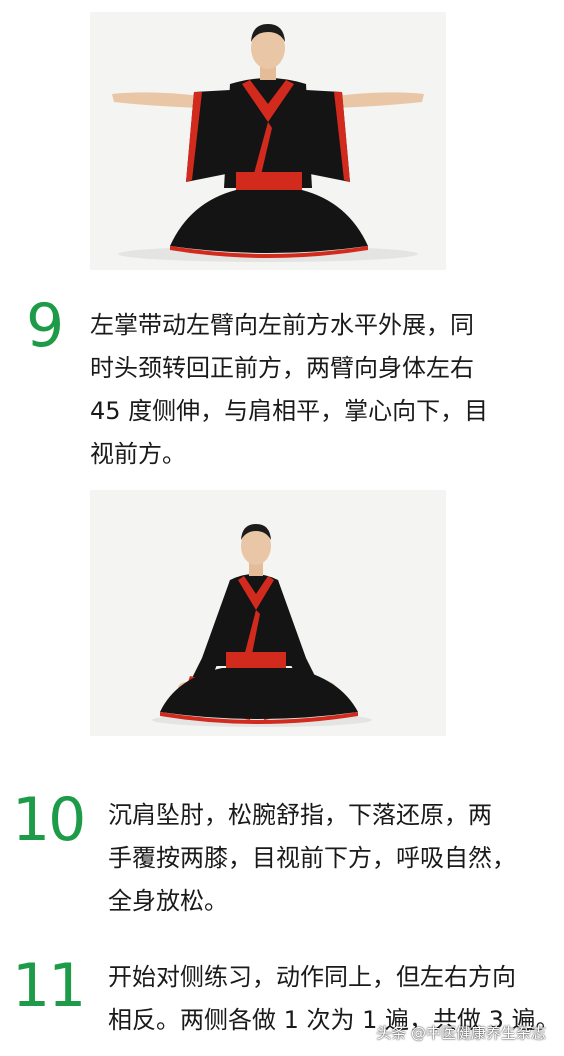 The width and height of the screenshot is (564, 1056). Describe the element at coordinates (49, 986) in the screenshot. I see `step-number-11: 11` at that location.